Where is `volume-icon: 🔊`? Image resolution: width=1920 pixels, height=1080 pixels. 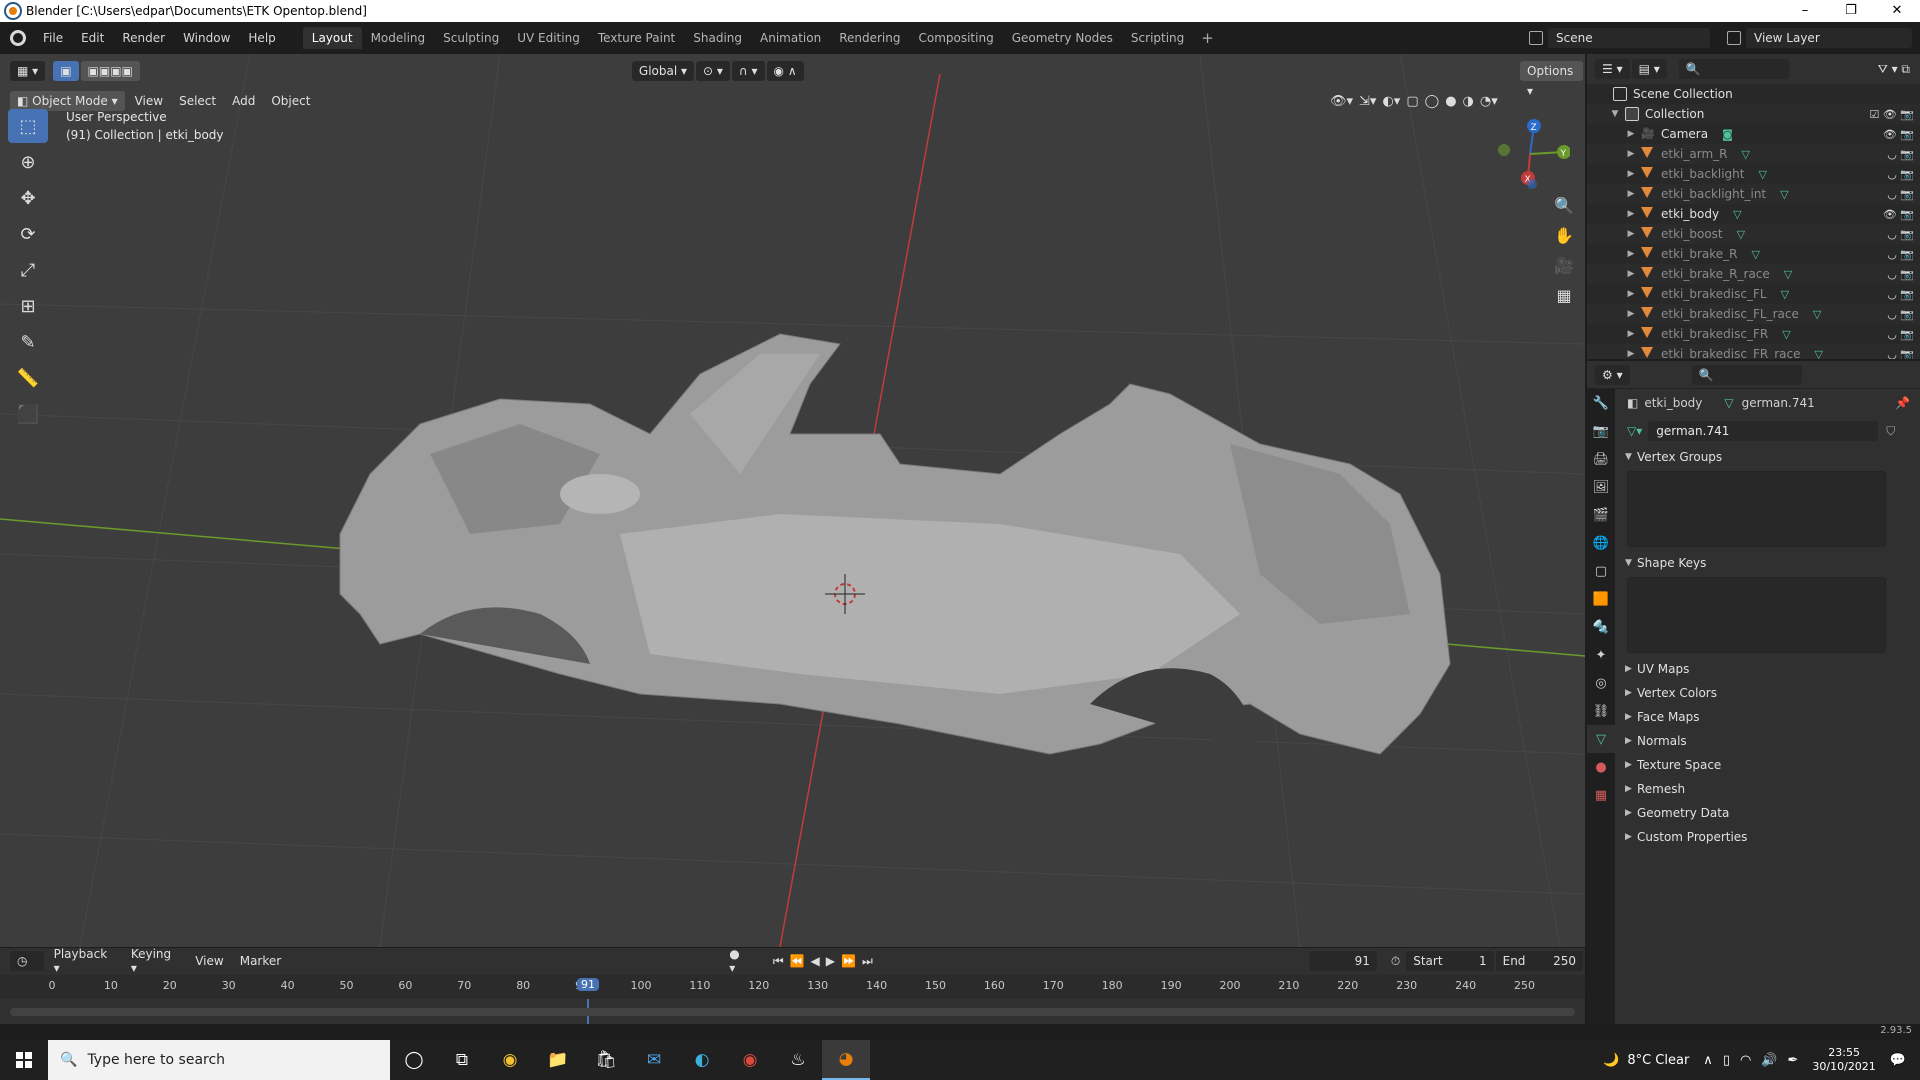 volume-icon: 🔊 is located at coordinates (1769, 1060).